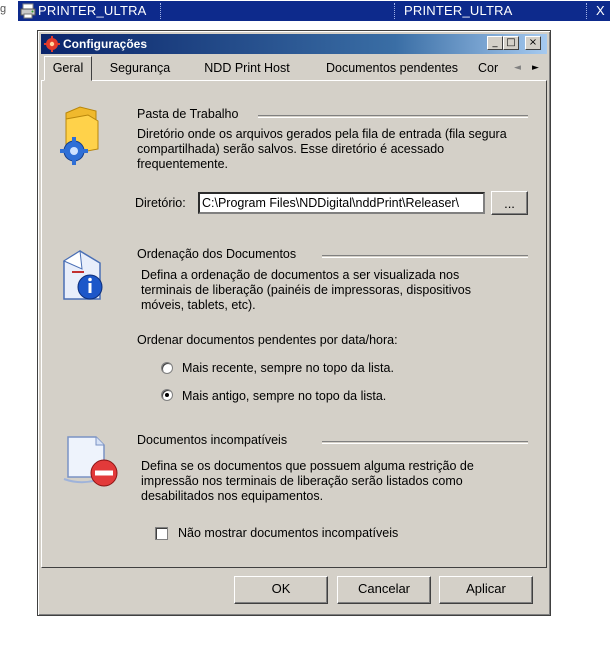 The image size is (610, 654). What do you see at coordinates (161, 533) in the screenshot?
I see `hide-incompatible-checkbox` at bounding box center [161, 533].